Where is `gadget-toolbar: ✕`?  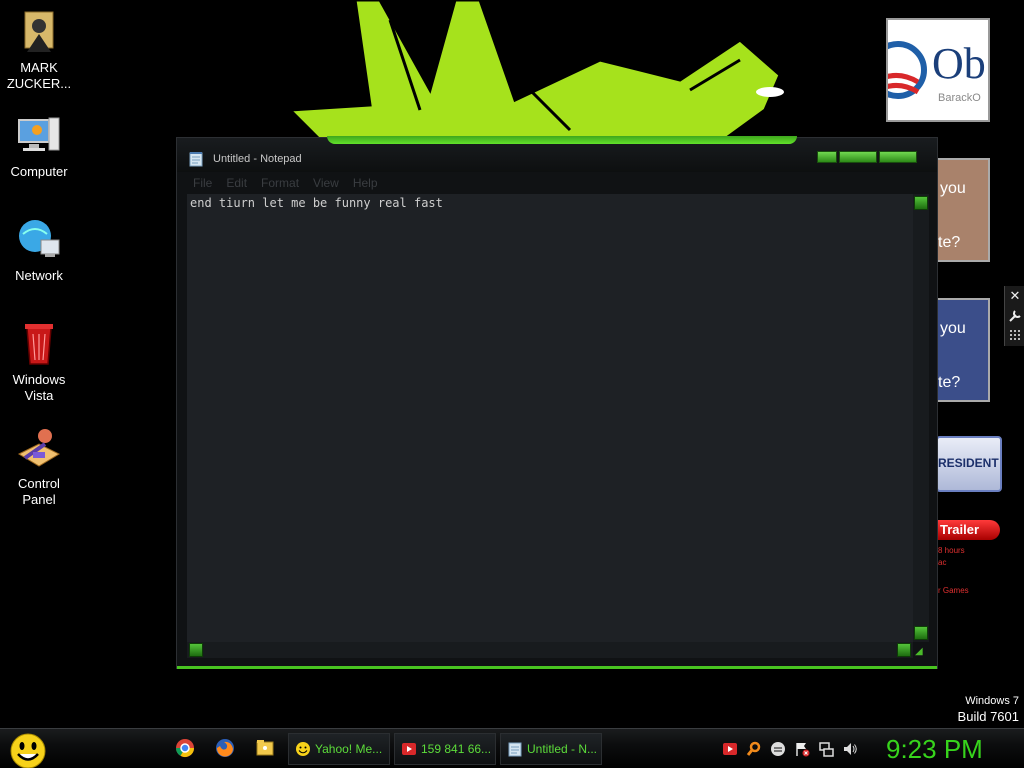
gadget-toolbar: ✕ is located at coordinates (1014, 316).